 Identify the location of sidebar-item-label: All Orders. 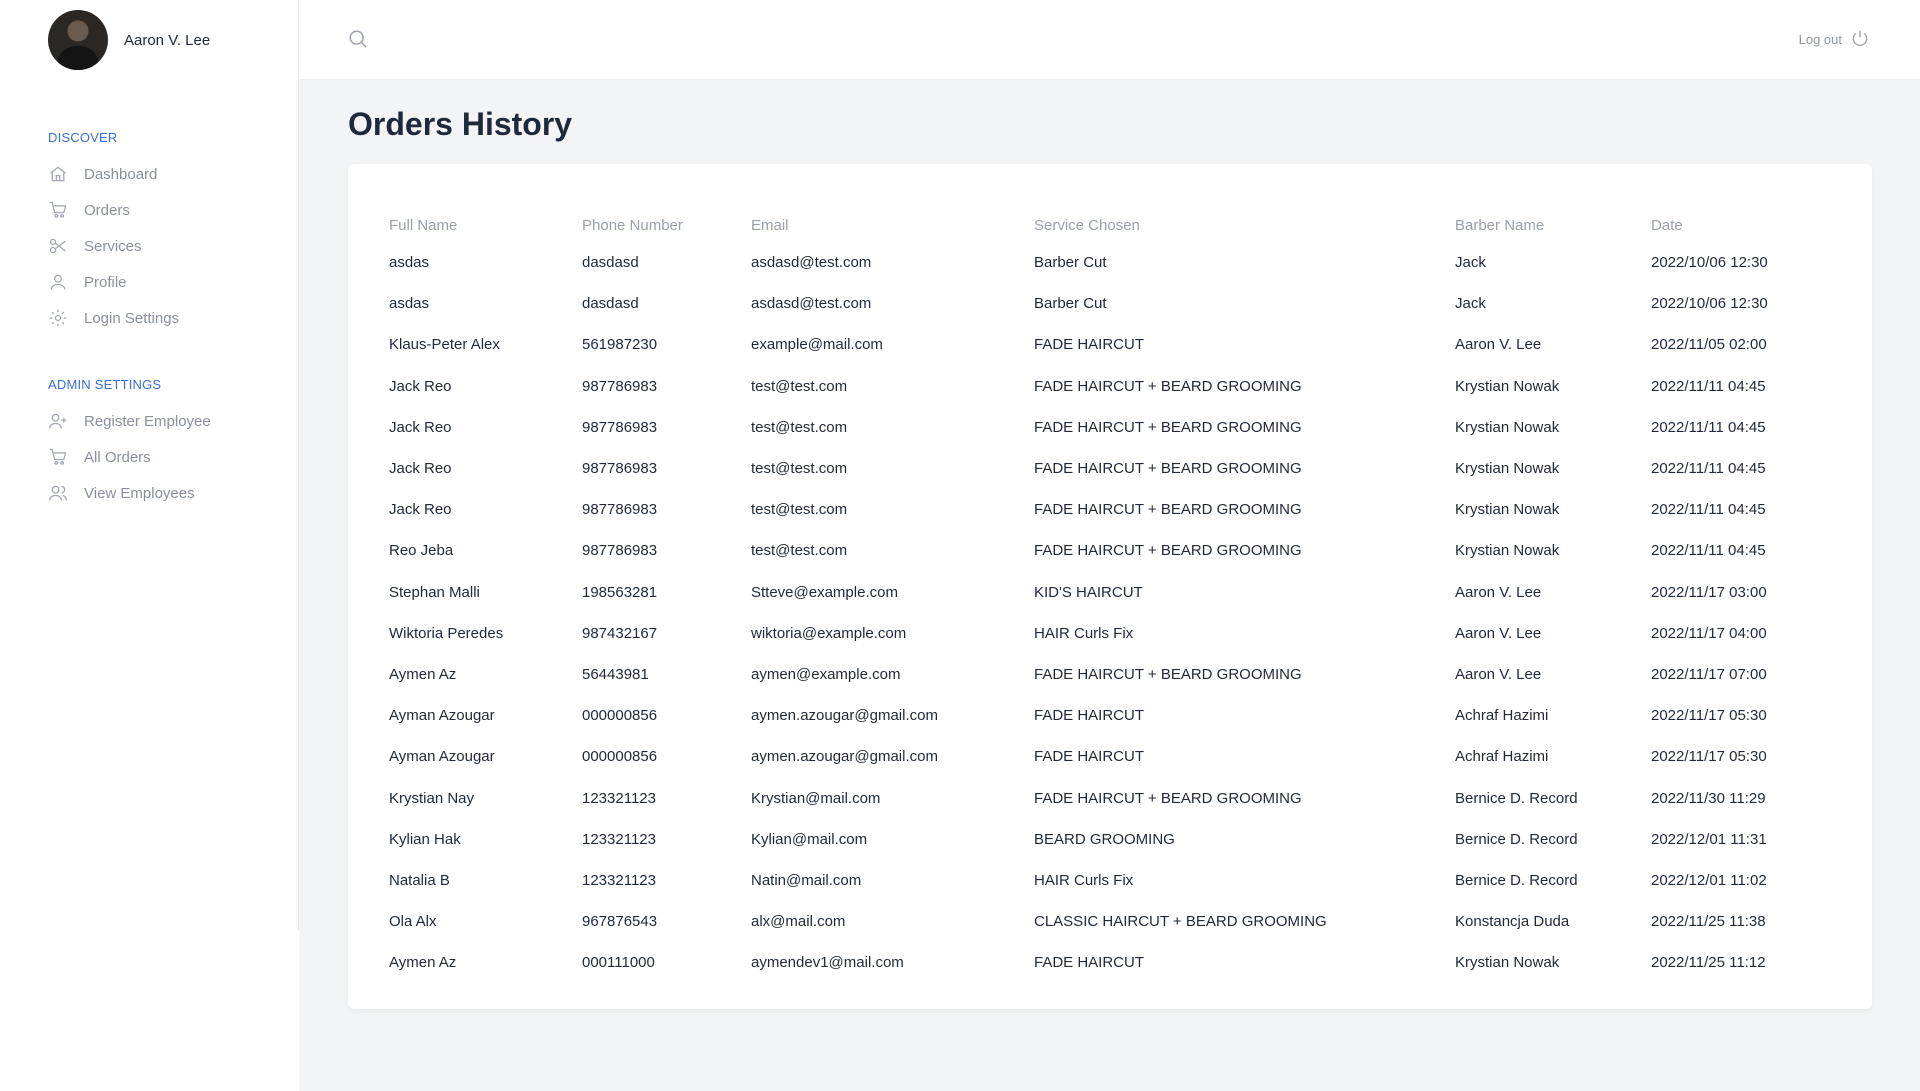
(117, 457).